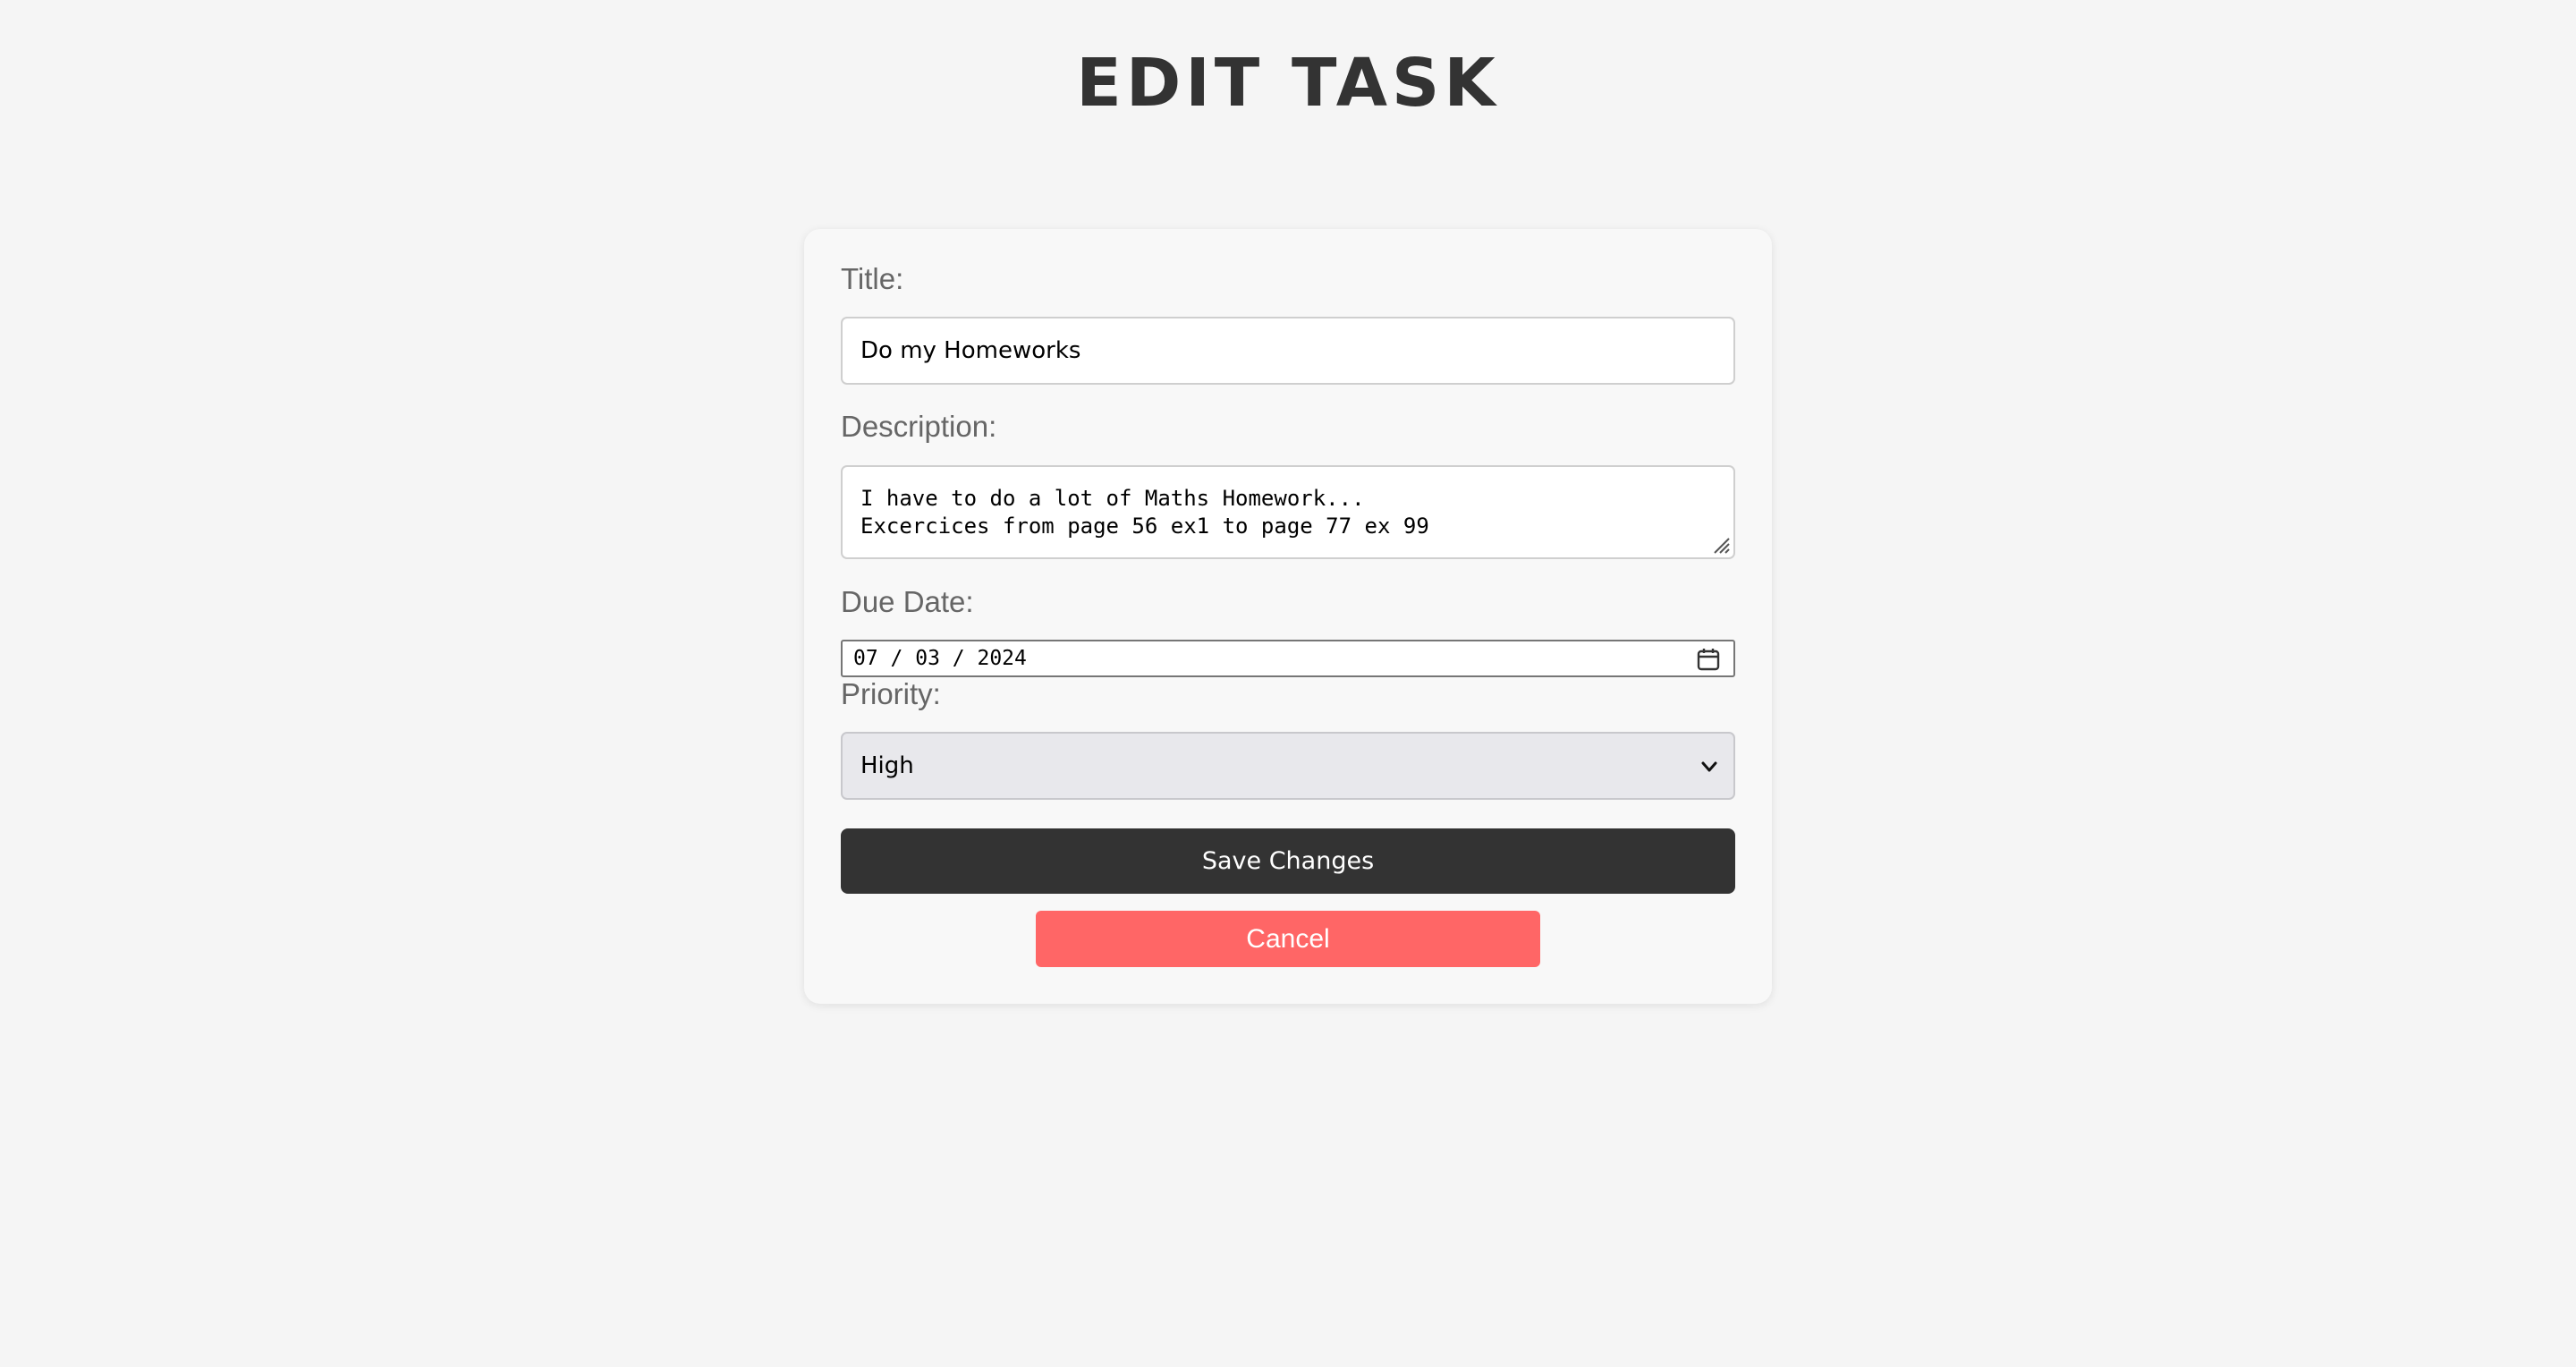 Image resolution: width=2576 pixels, height=1367 pixels. What do you see at coordinates (1709, 766) in the screenshot?
I see `chevron-down-icon` at bounding box center [1709, 766].